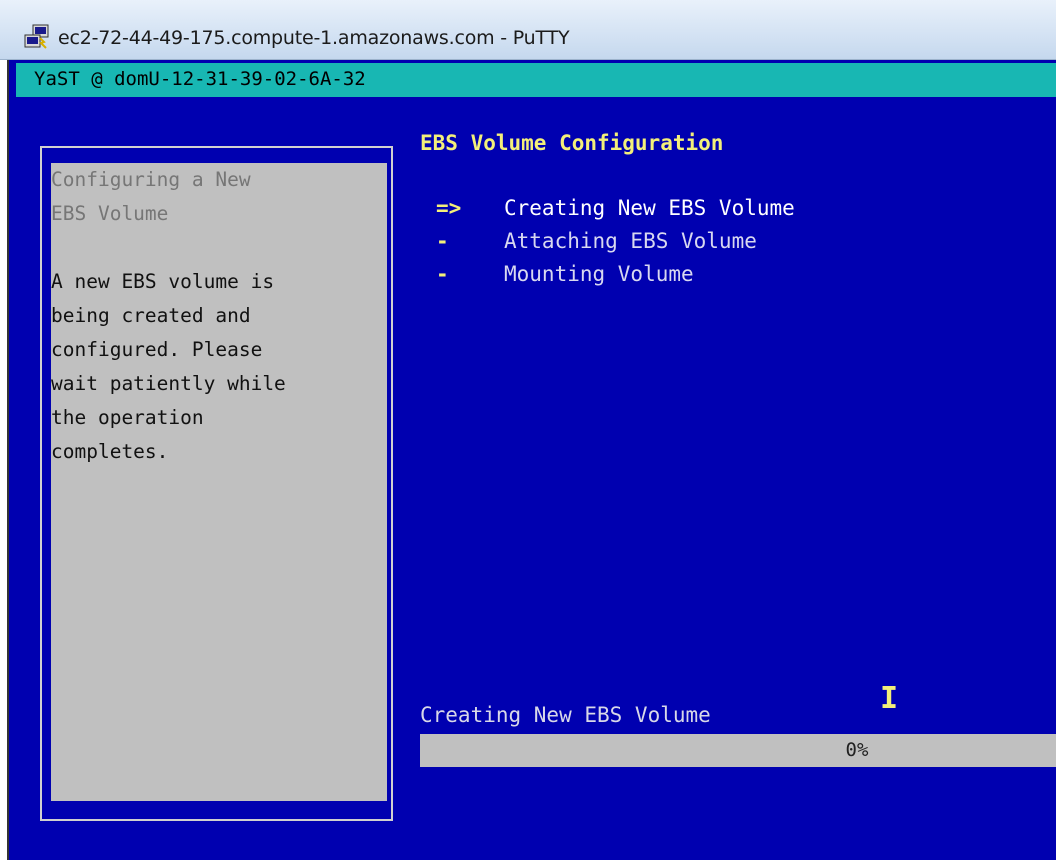  I want to click on progress-percent: 0%, so click(857, 750).